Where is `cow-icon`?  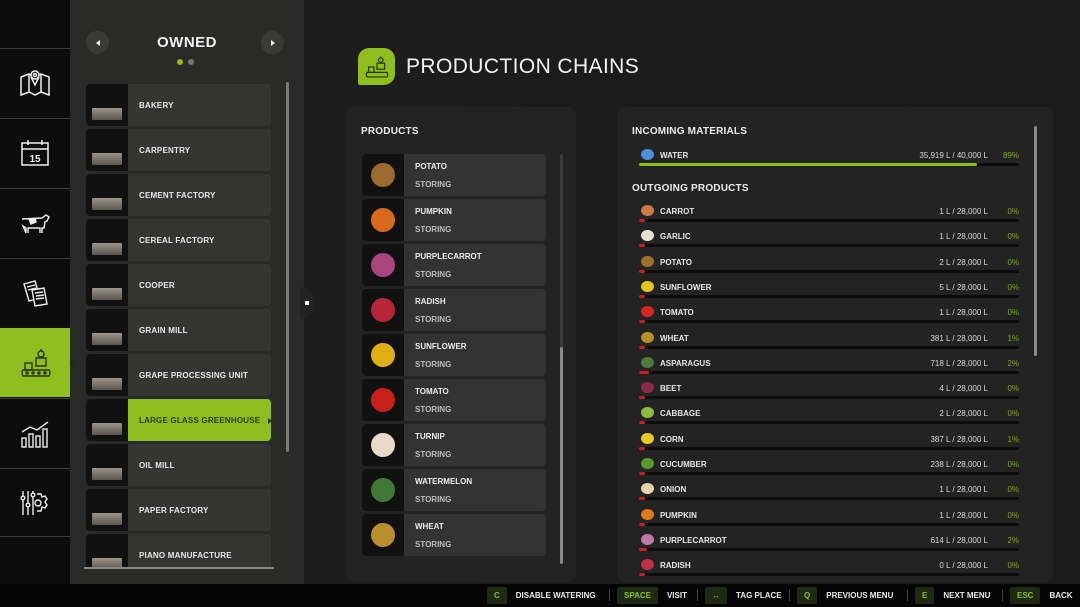
cow-icon is located at coordinates (35, 224).